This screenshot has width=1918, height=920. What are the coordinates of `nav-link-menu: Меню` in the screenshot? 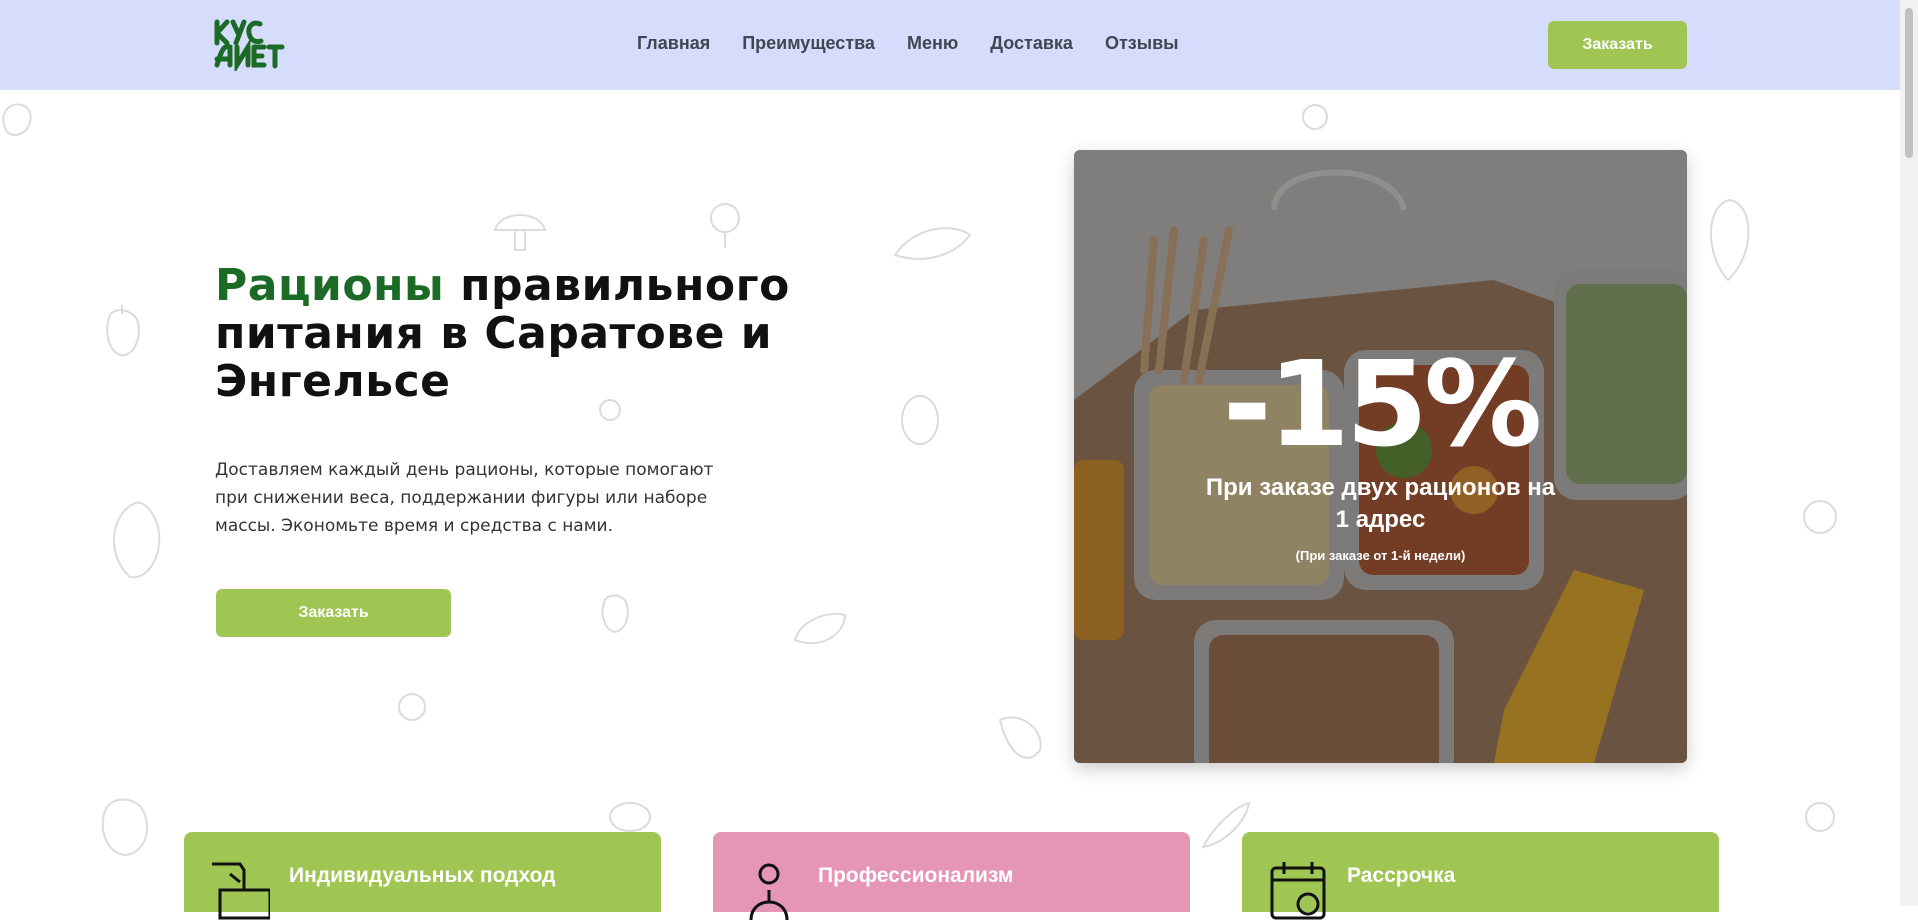 It's located at (932, 43).